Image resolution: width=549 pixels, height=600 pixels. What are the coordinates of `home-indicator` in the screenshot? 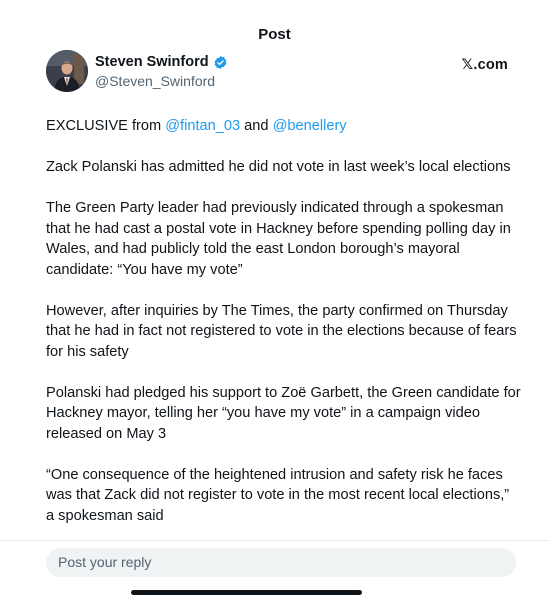 It's located at (246, 592).